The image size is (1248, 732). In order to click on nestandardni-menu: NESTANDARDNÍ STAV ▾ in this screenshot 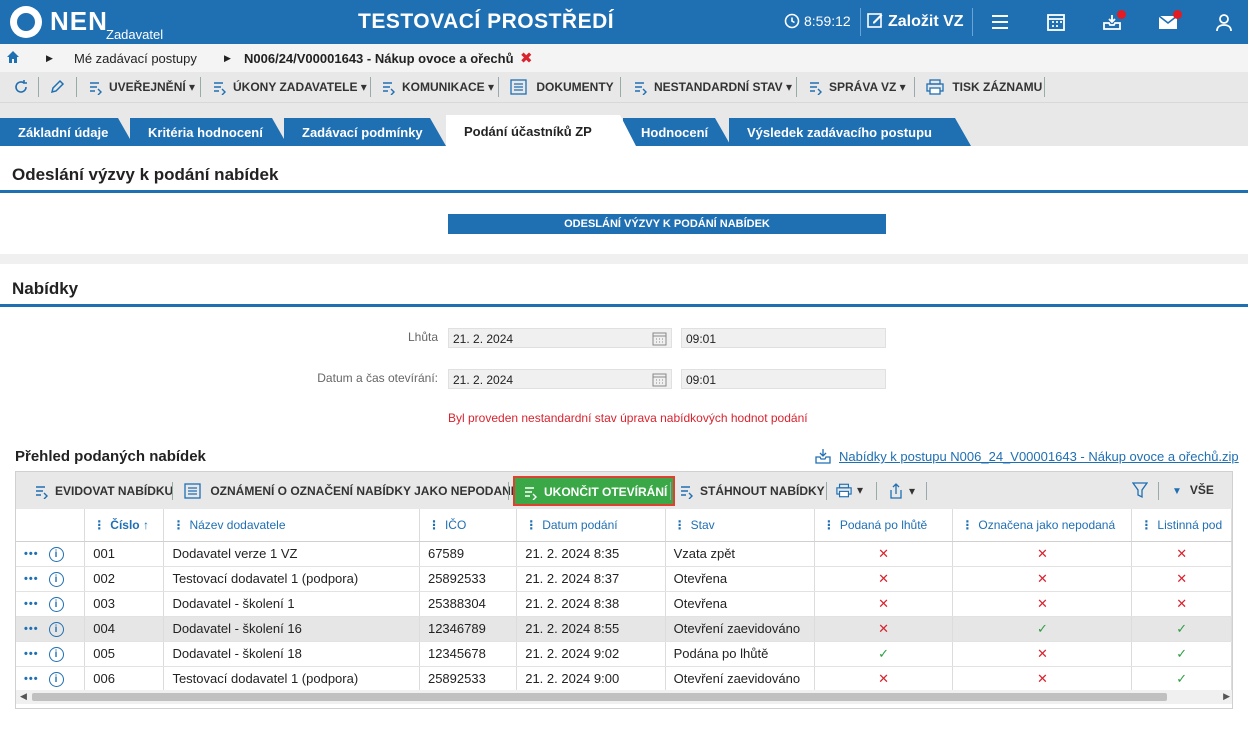, I will do `click(712, 87)`.